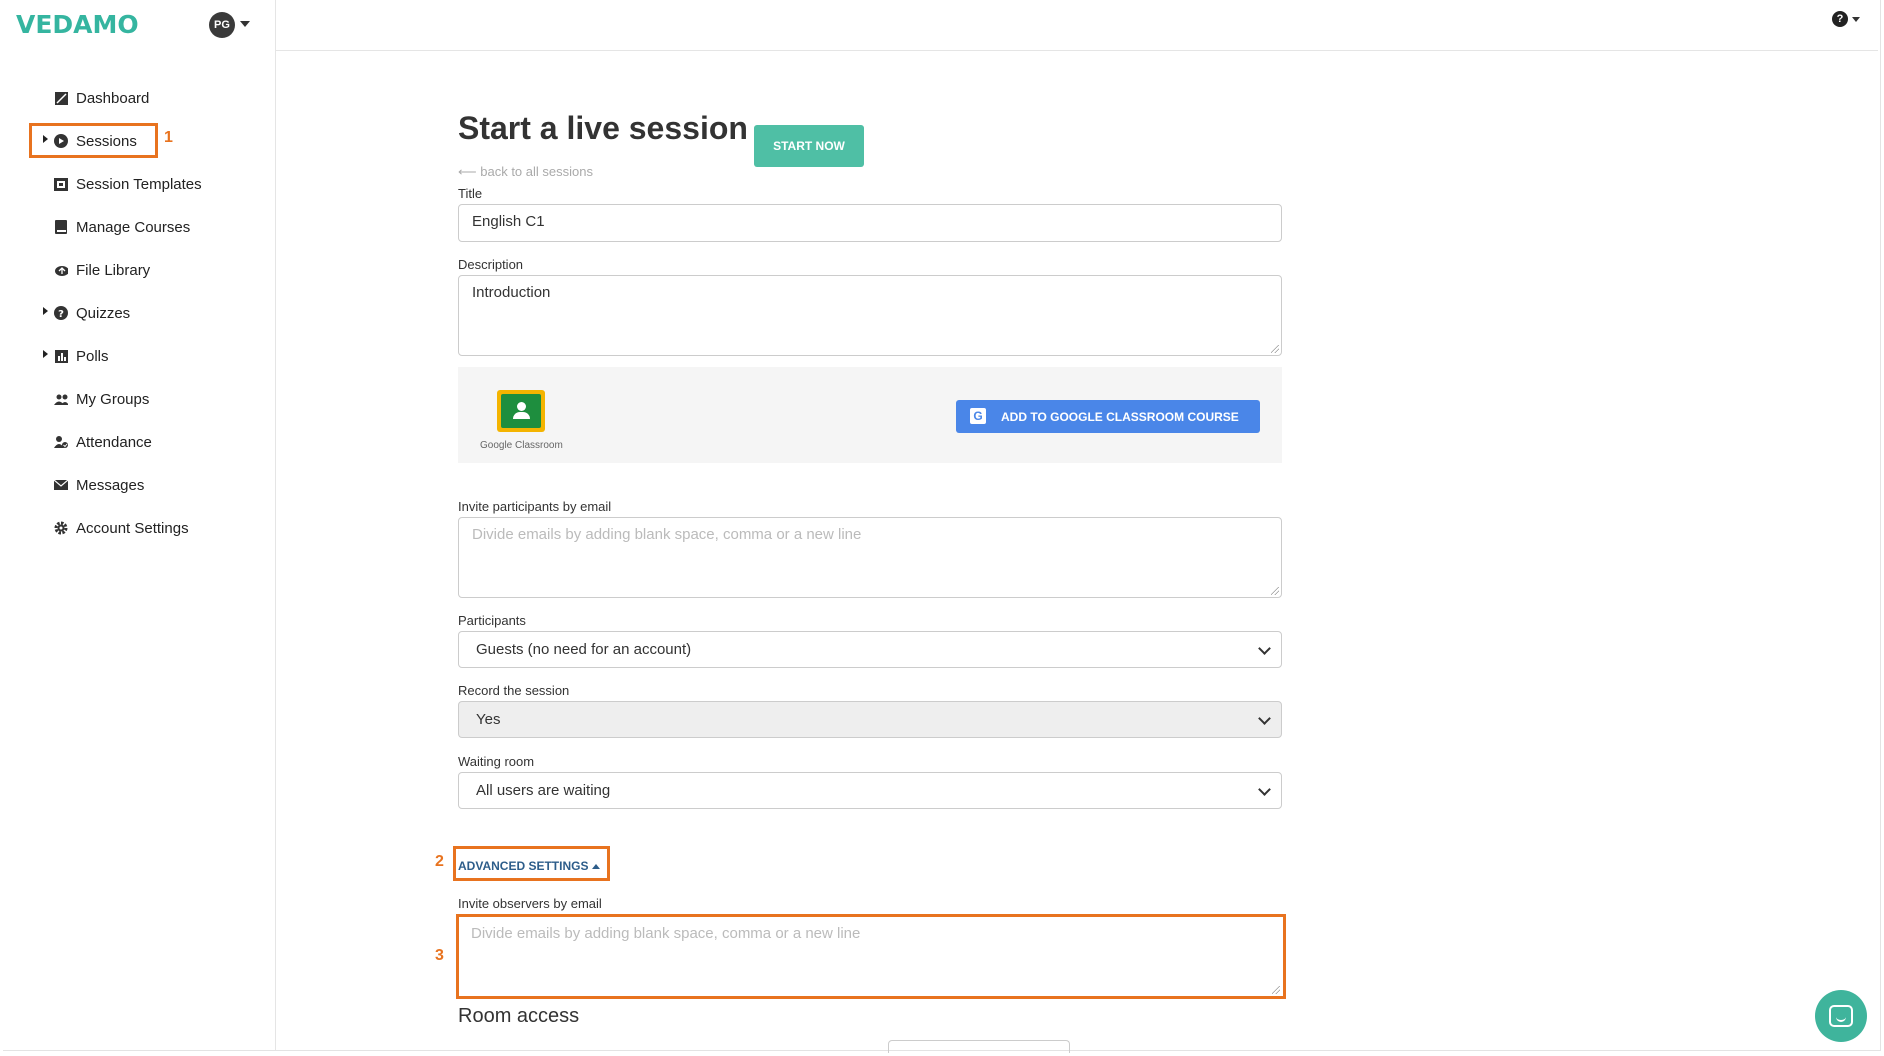 The width and height of the screenshot is (1884, 1056). What do you see at coordinates (488, 719) in the screenshot?
I see `record-session-value: Yes` at bounding box center [488, 719].